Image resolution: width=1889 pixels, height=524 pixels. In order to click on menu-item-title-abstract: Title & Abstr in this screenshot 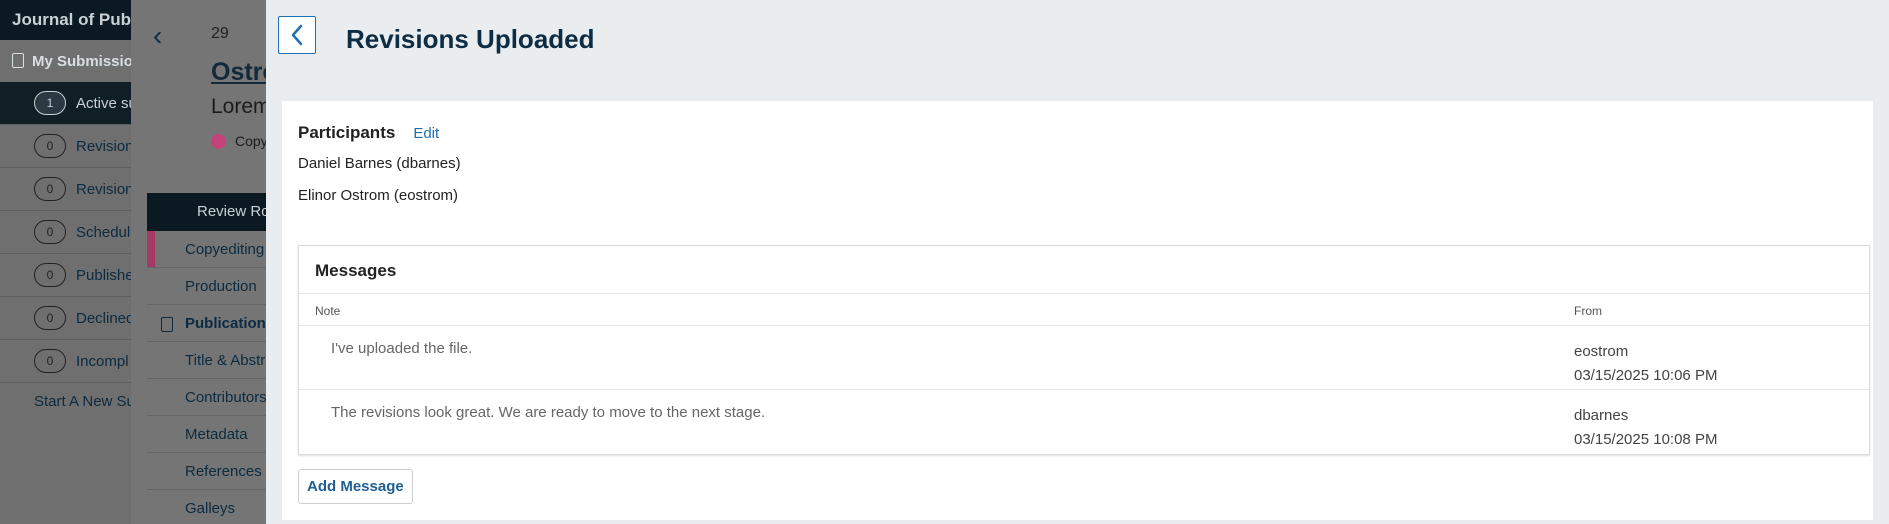, I will do `click(206, 360)`.